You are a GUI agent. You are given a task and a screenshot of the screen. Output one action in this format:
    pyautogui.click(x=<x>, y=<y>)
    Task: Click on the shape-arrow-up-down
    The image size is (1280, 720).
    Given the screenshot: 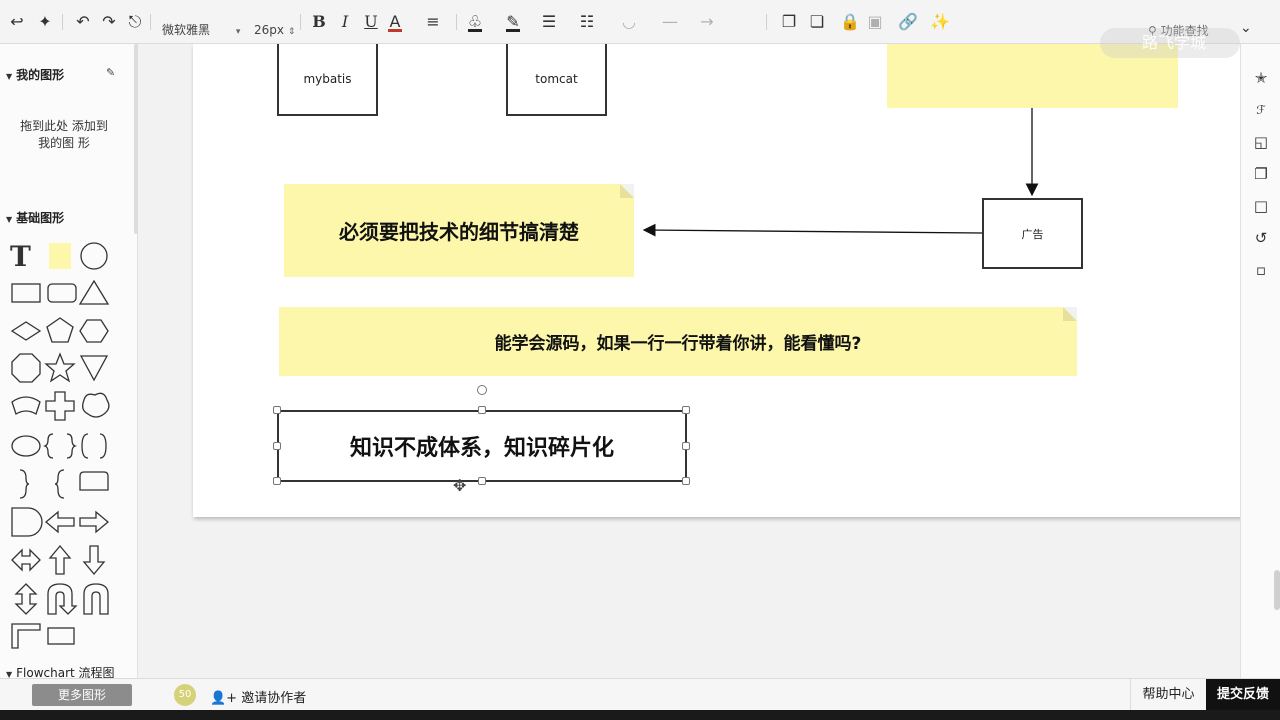 What is the action you would take?
    pyautogui.click(x=26, y=599)
    